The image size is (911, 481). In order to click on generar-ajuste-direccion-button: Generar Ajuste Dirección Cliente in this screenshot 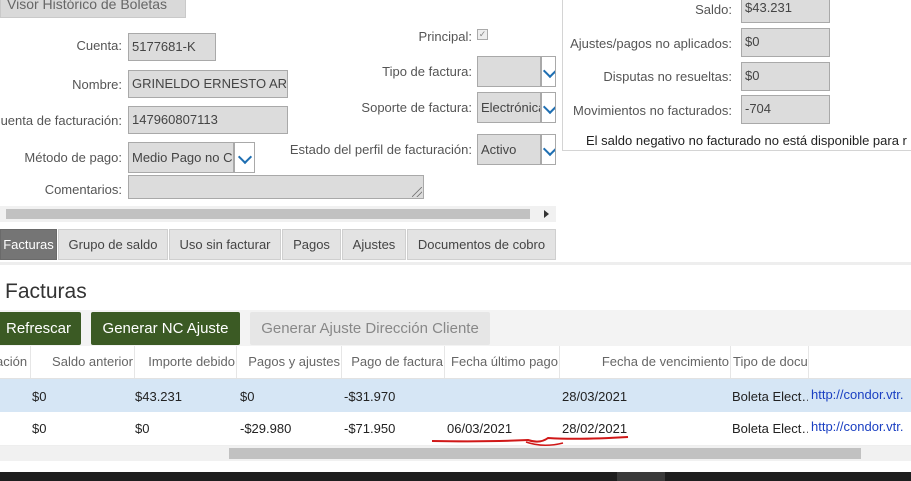, I will do `click(370, 328)`.